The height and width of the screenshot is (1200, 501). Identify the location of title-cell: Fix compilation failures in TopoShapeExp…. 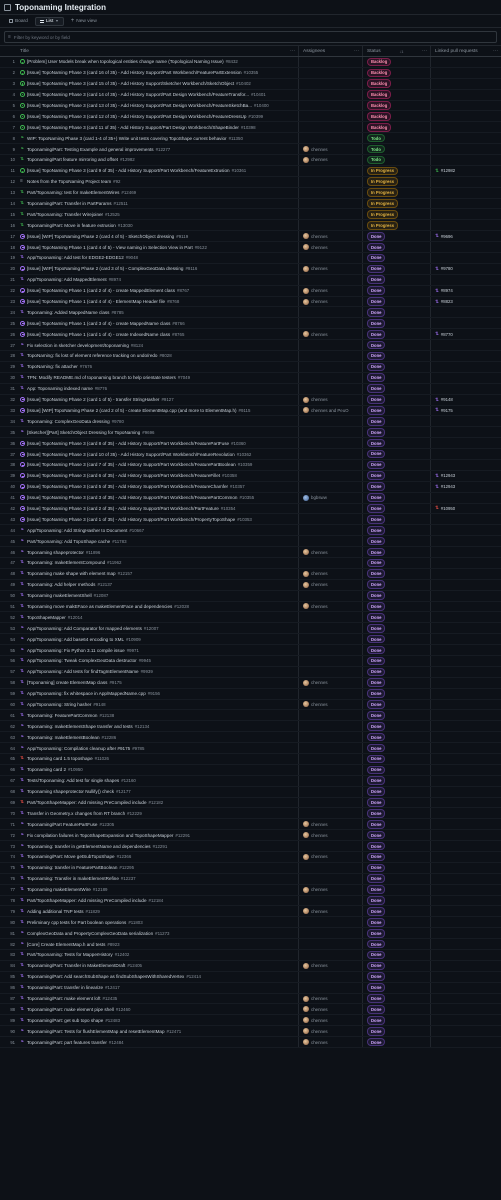
(158, 835).